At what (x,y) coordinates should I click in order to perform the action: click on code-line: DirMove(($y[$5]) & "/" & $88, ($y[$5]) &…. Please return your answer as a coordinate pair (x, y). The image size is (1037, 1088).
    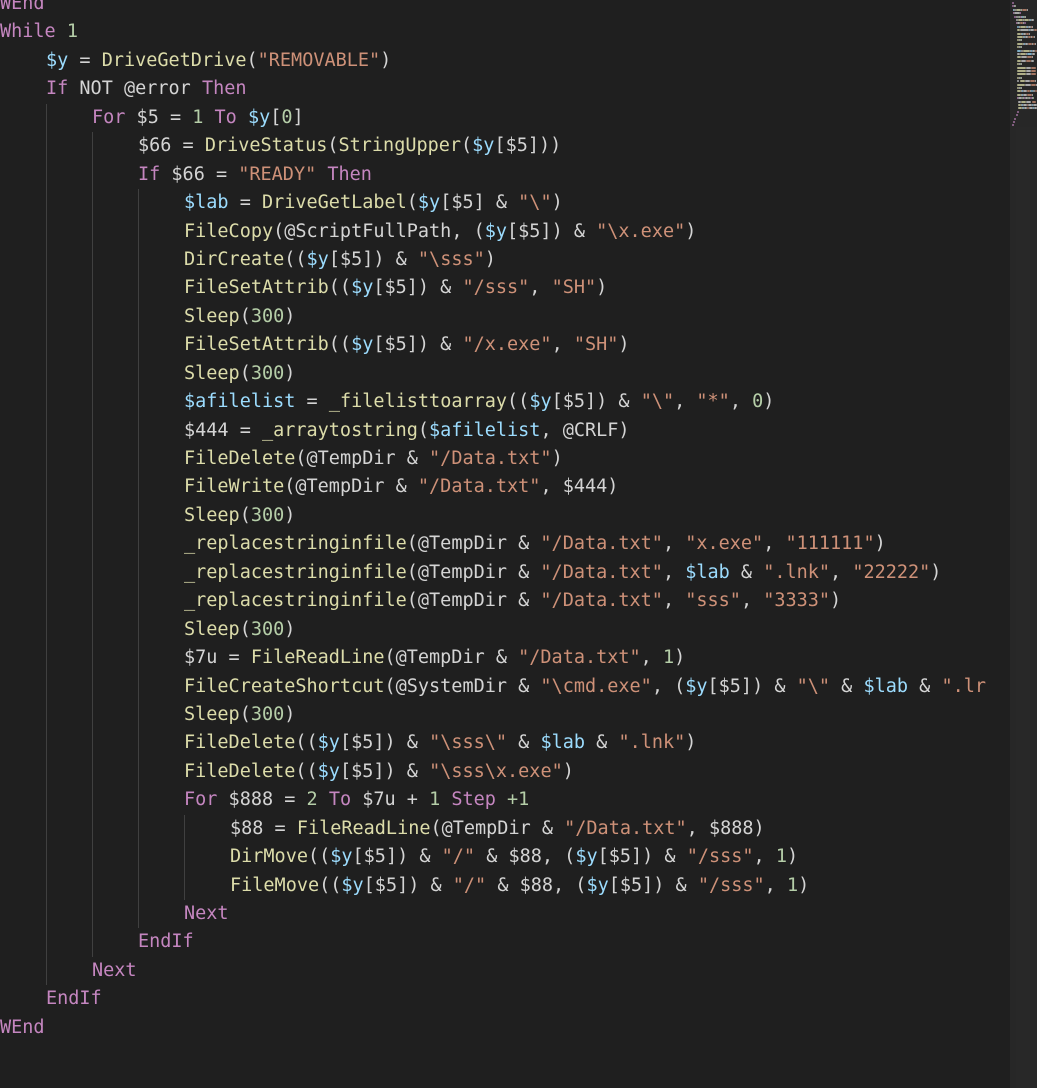
    Looking at the image, I should click on (505, 857).